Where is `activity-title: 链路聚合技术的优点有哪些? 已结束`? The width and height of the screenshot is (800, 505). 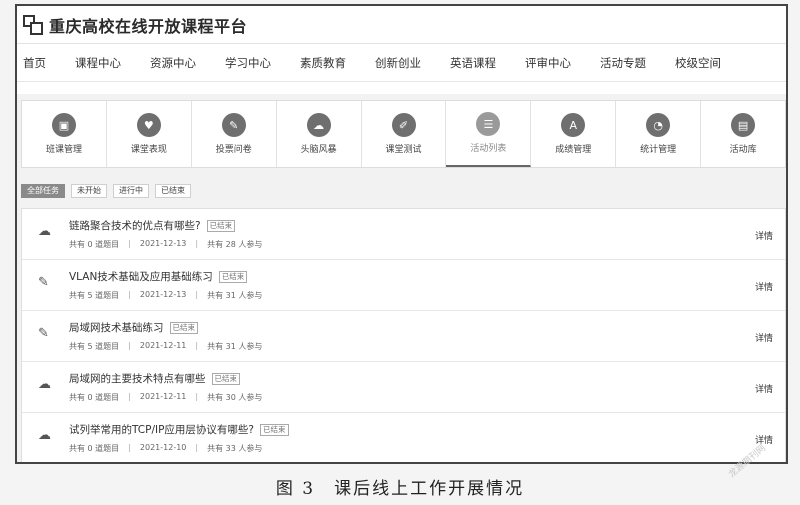 activity-title: 链路聚合技术的优点有哪些? 已结束 is located at coordinates (152, 225).